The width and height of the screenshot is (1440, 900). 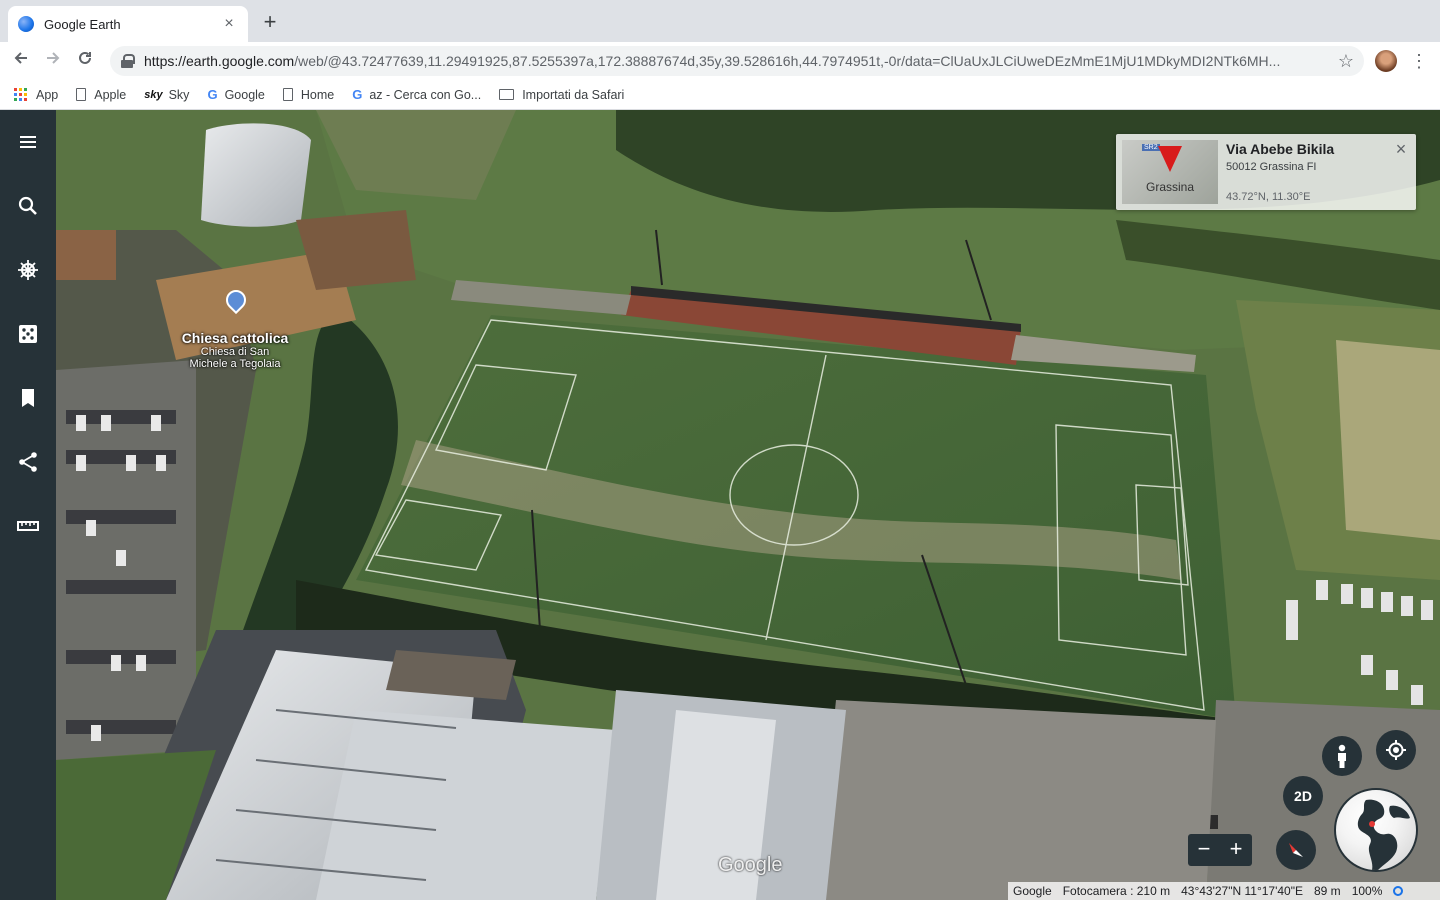 I want to click on bookmark-label: Home, so click(x=317, y=94).